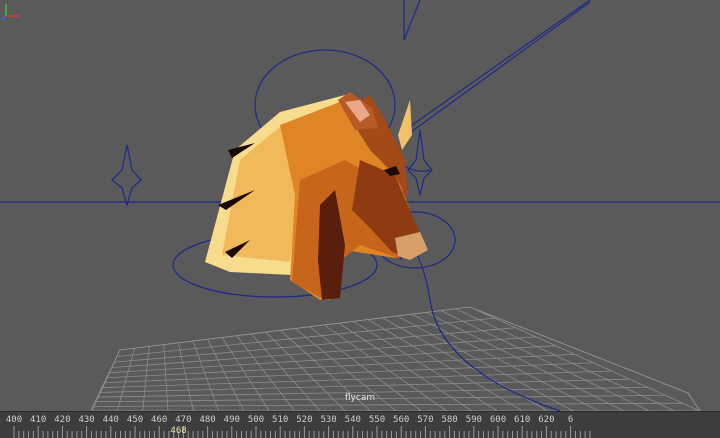  Describe the element at coordinates (360, 398) in the screenshot. I see `camera-name-label: flycam` at that location.